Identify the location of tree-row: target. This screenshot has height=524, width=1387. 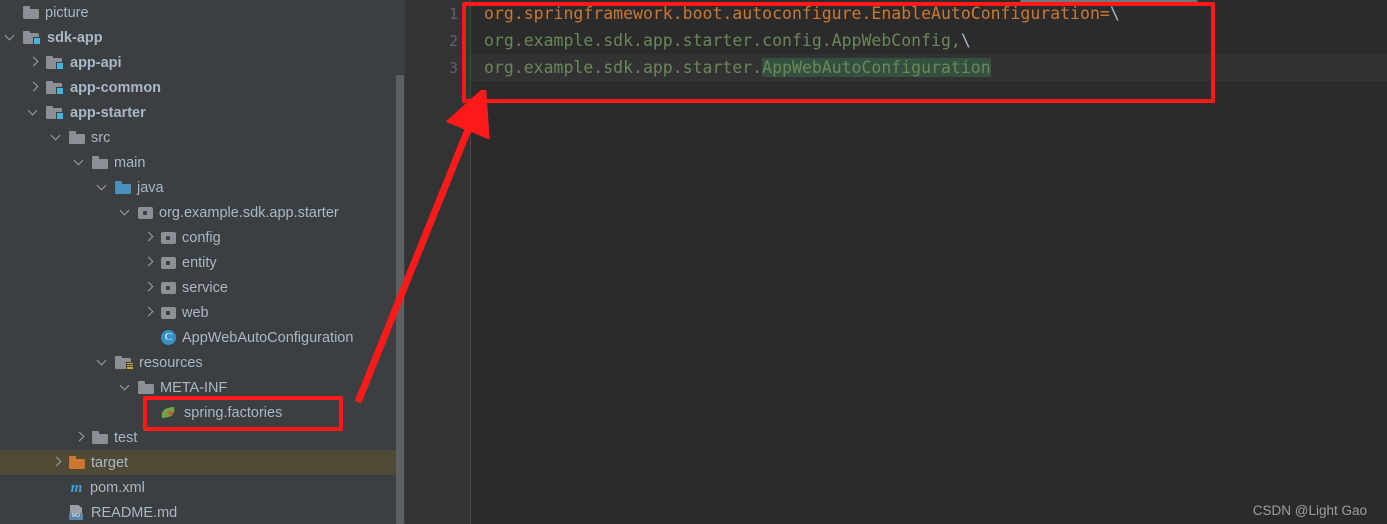
(202, 462).